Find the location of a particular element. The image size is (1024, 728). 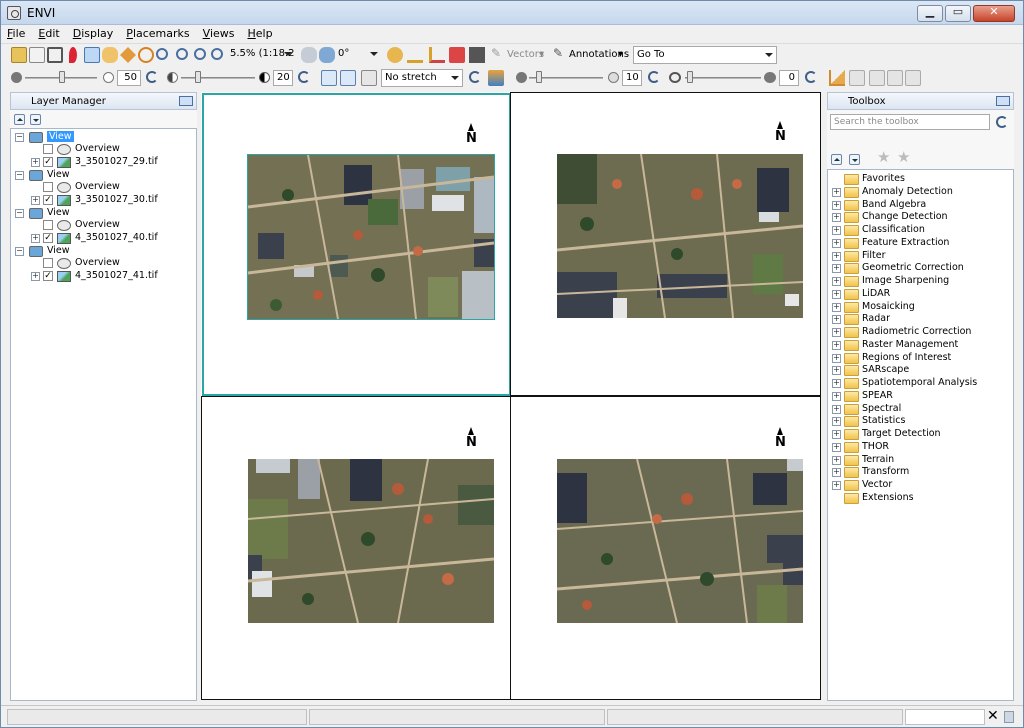

layout-3-icon is located at coordinates (913, 78).